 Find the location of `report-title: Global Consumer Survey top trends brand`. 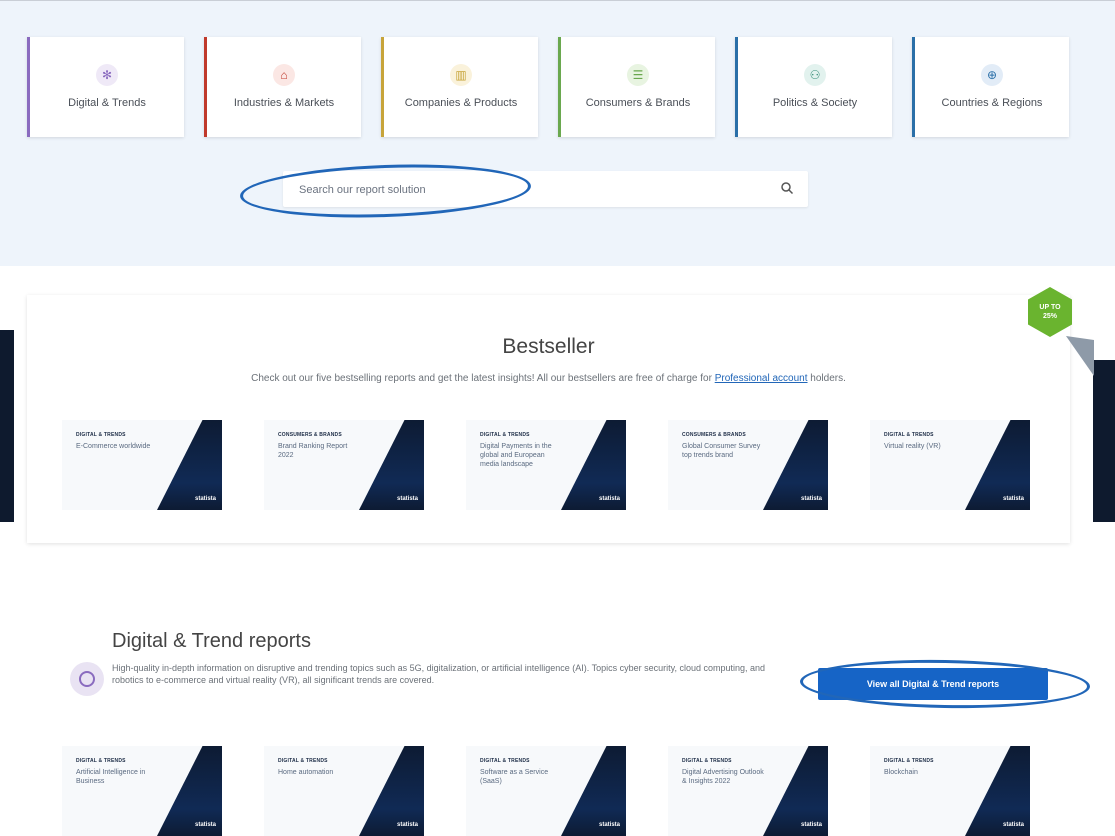

report-title: Global Consumer Survey top trends brand is located at coordinates (721, 451).